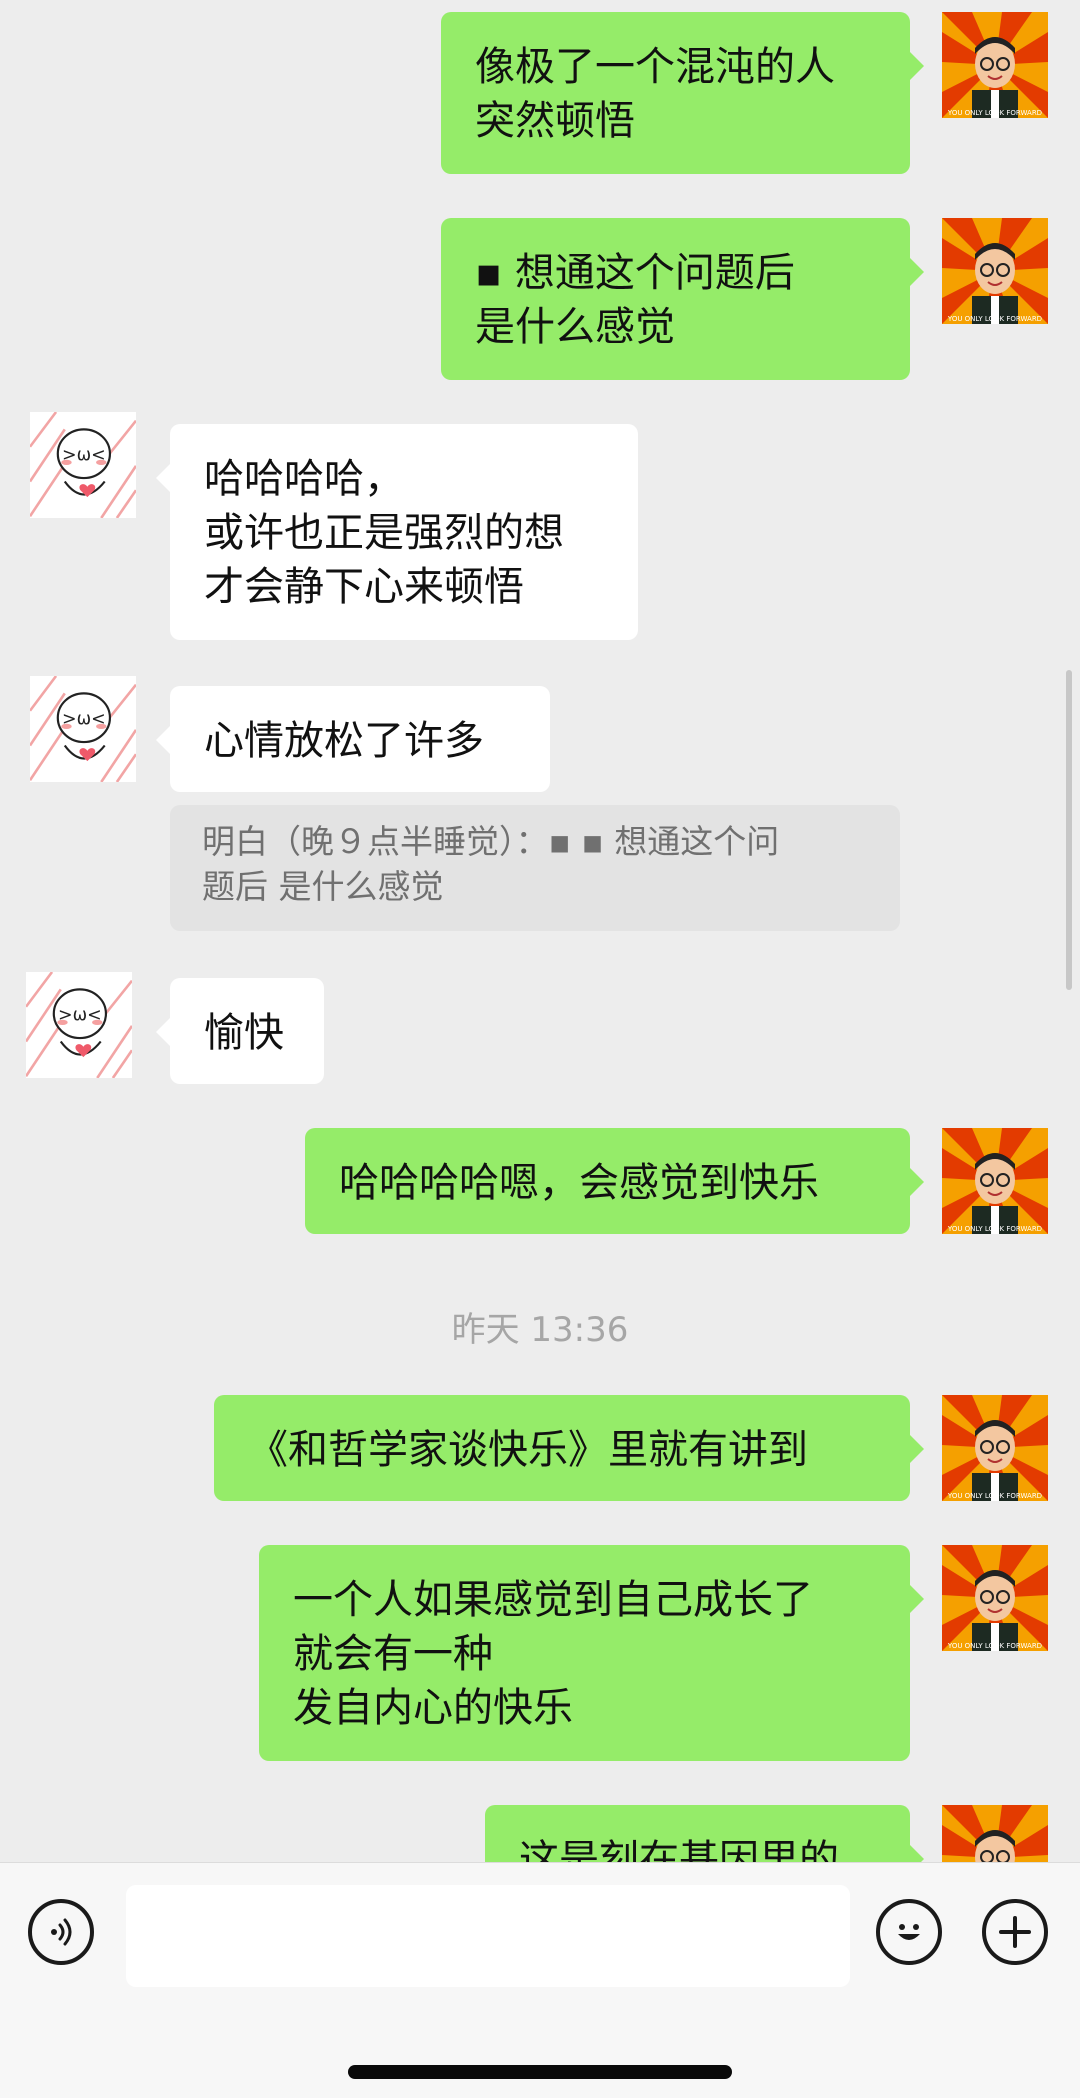 This screenshot has height=2098, width=1080. What do you see at coordinates (569, 1448) in the screenshot?
I see `message-bubble-outgoing: 《和哲学家谈快乐》里就有讲到` at bounding box center [569, 1448].